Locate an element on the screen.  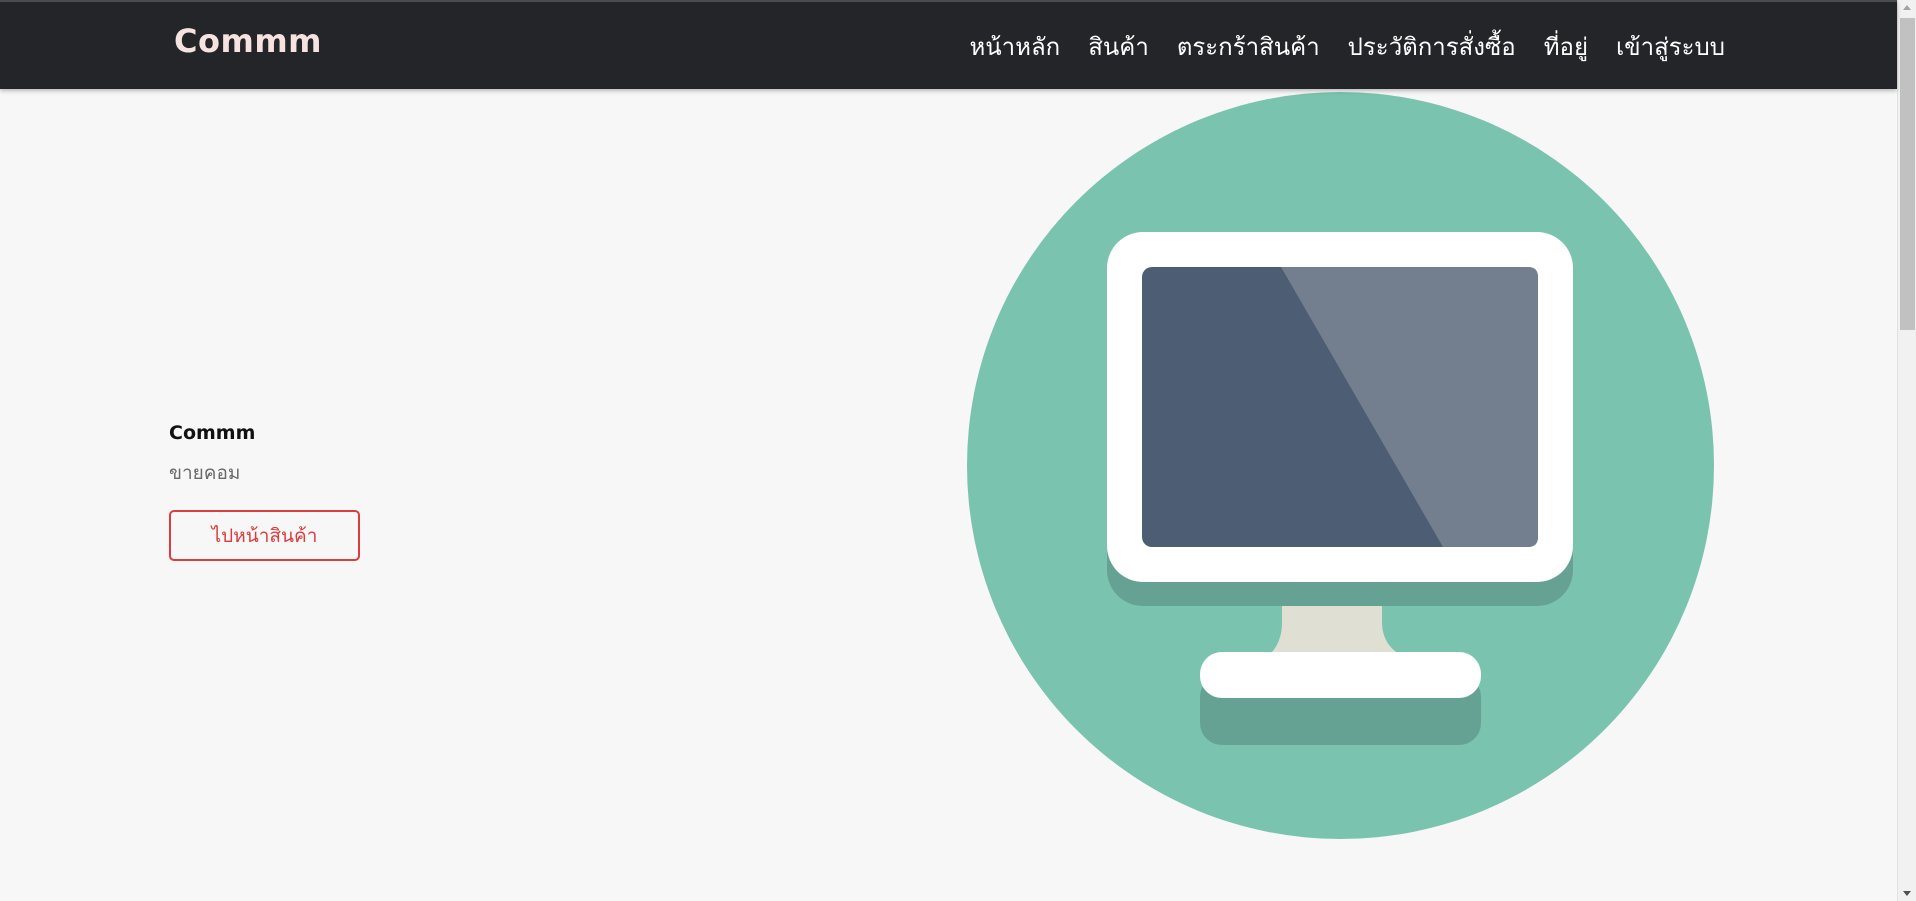
scroll-down-arrow-icon is located at coordinates (1907, 893).